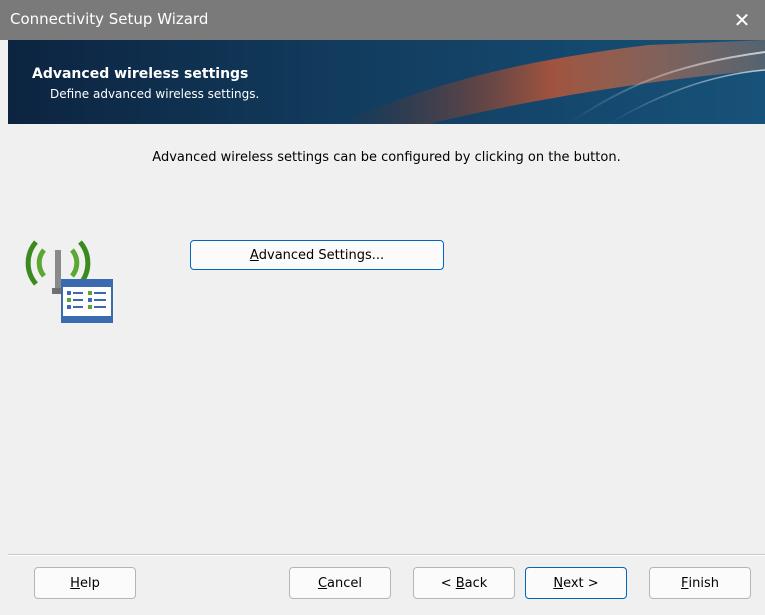 The image size is (765, 615). What do you see at coordinates (89, 583) in the screenshot?
I see `help-label: elp` at bounding box center [89, 583].